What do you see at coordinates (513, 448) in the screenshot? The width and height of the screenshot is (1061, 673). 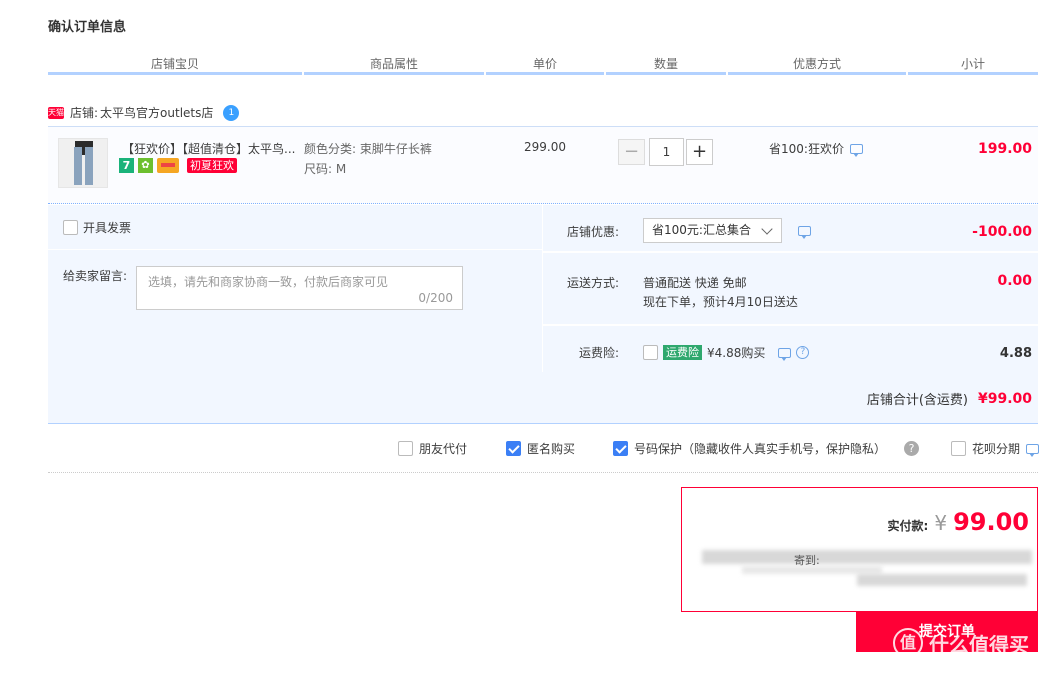 I see `anonymous-checkbox` at bounding box center [513, 448].